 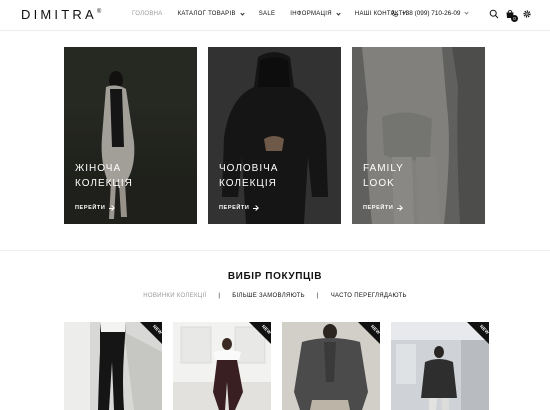 What do you see at coordinates (275, 276) in the screenshot?
I see `section-title: ВИБІР ПОКУПЦІВ` at bounding box center [275, 276].